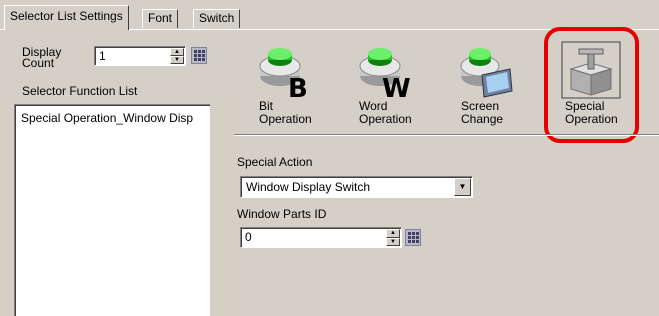 The height and width of the screenshot is (316, 659). I want to click on special-action-select: Window Display Switch ▼, so click(356, 187).